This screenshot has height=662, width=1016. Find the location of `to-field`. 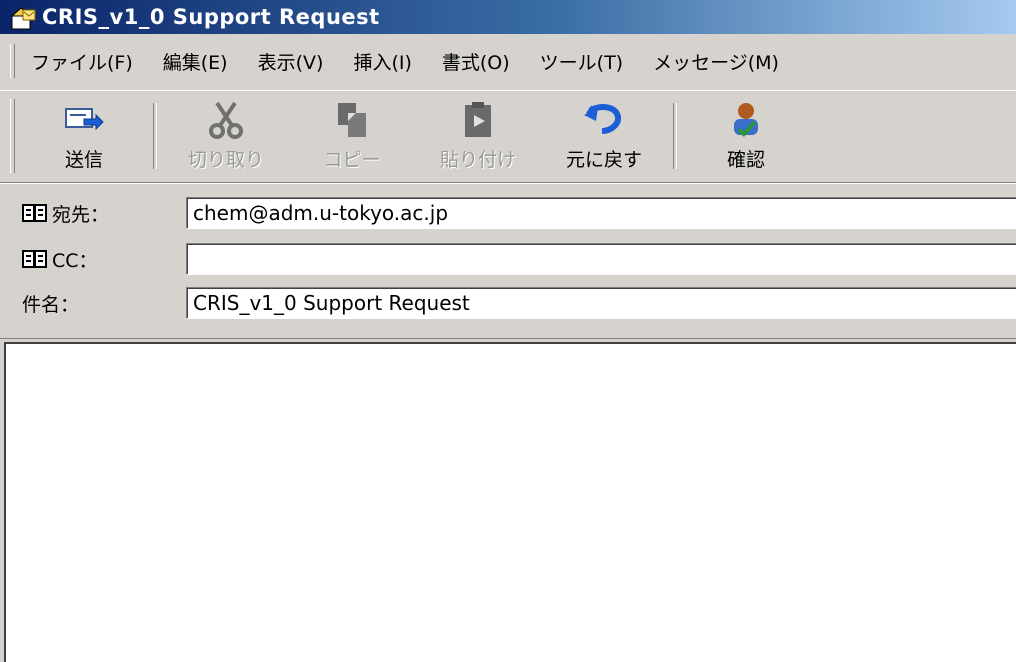

to-field is located at coordinates (601, 213).